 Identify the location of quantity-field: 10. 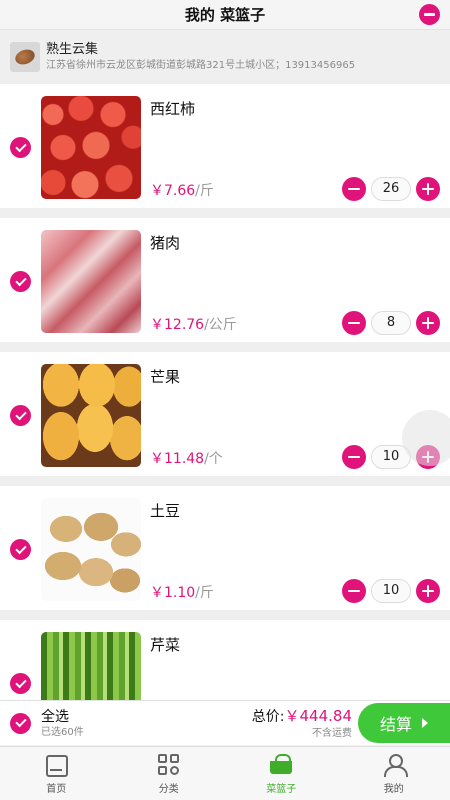
(391, 591).